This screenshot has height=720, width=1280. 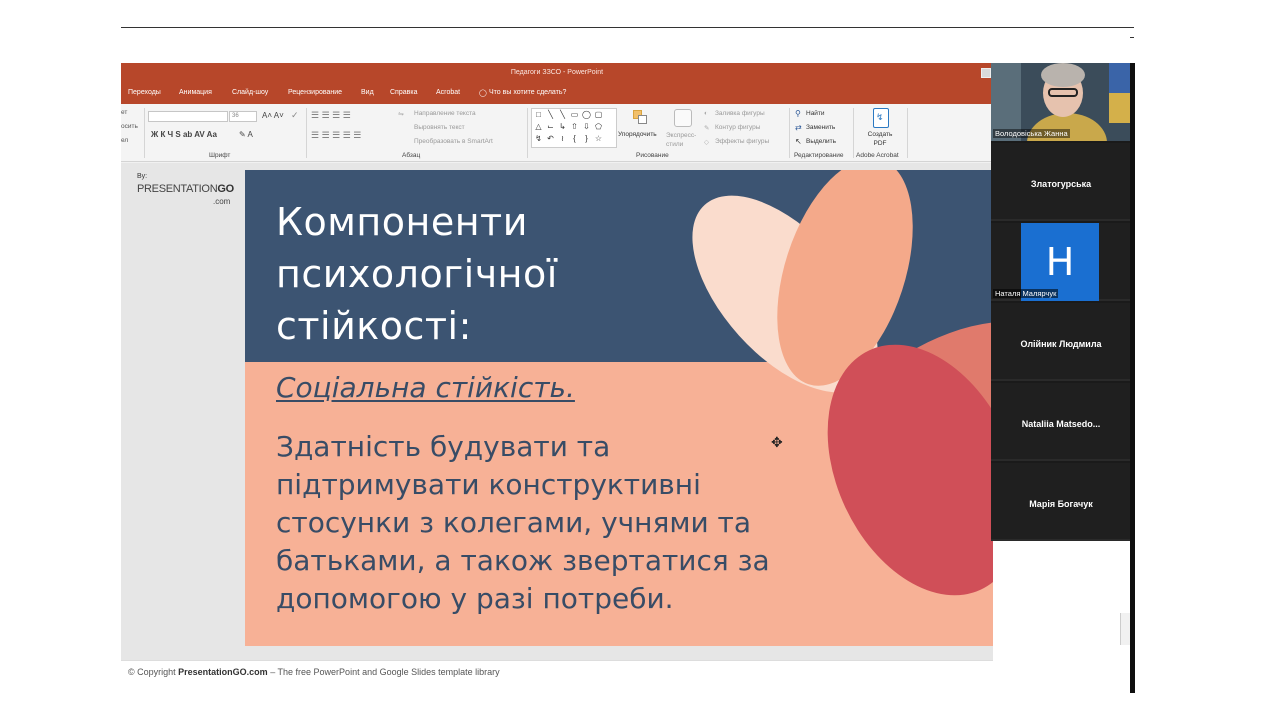 What do you see at coordinates (737, 127) in the screenshot?
I see `shape-outline-button: Контур фигуры` at bounding box center [737, 127].